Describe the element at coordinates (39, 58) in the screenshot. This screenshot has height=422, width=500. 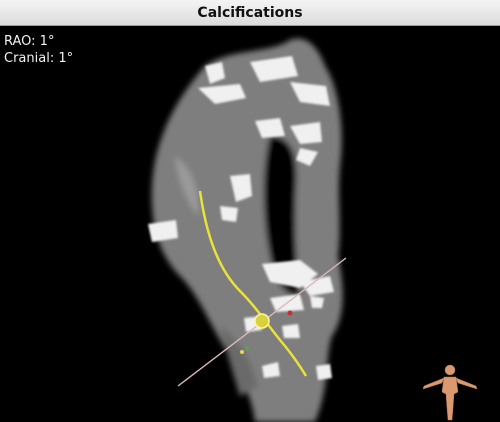
I see `cranial-angle-label: Cranial: 1°` at that location.